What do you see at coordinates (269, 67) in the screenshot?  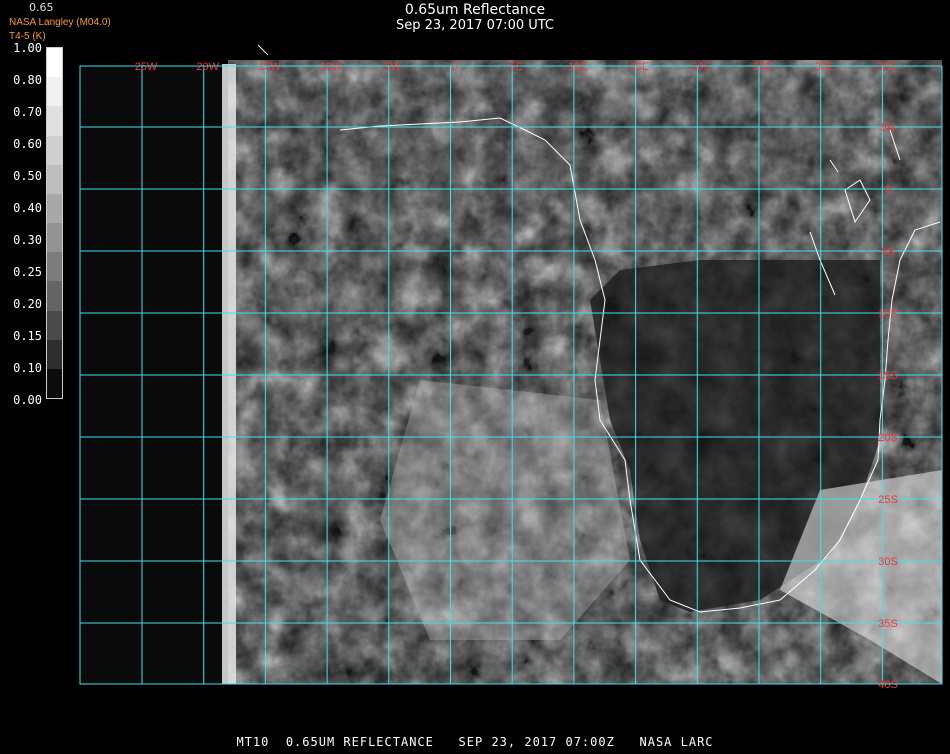 I see `longitude-label: 15W` at bounding box center [269, 67].